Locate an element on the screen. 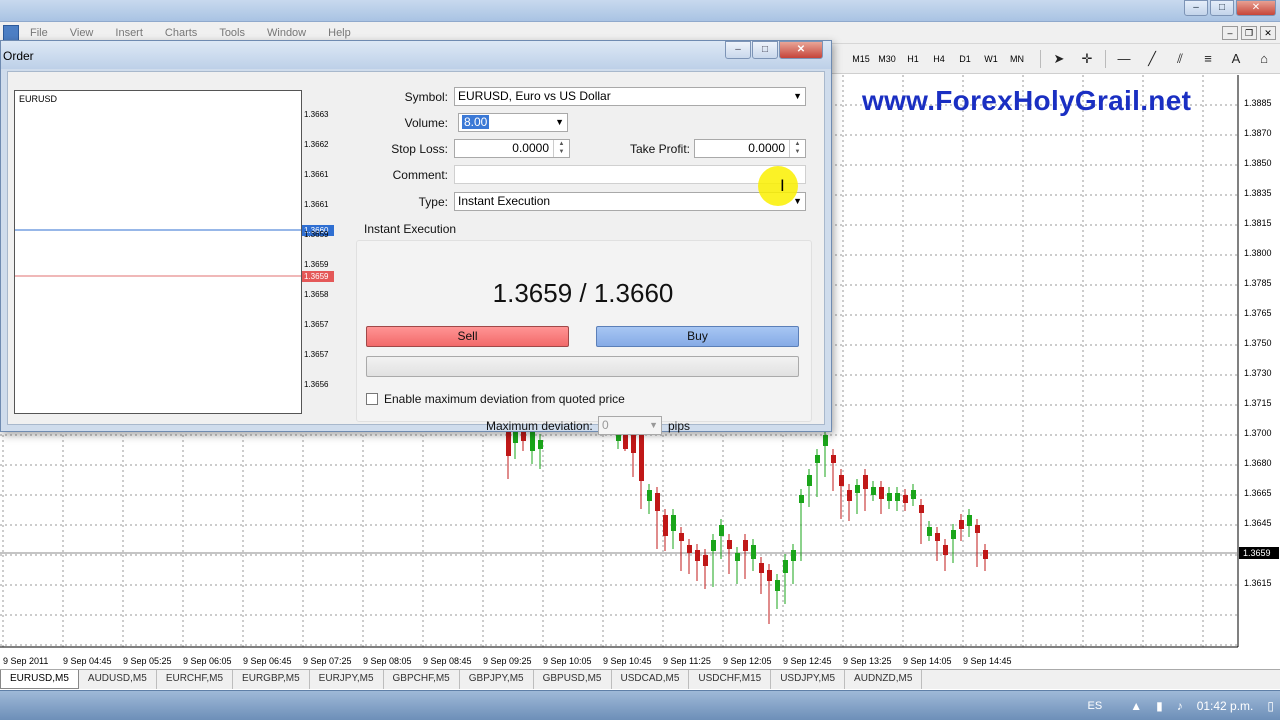 This screenshot has height=720, width=1280. app-title-bar: – □ ✕ is located at coordinates (640, 11).